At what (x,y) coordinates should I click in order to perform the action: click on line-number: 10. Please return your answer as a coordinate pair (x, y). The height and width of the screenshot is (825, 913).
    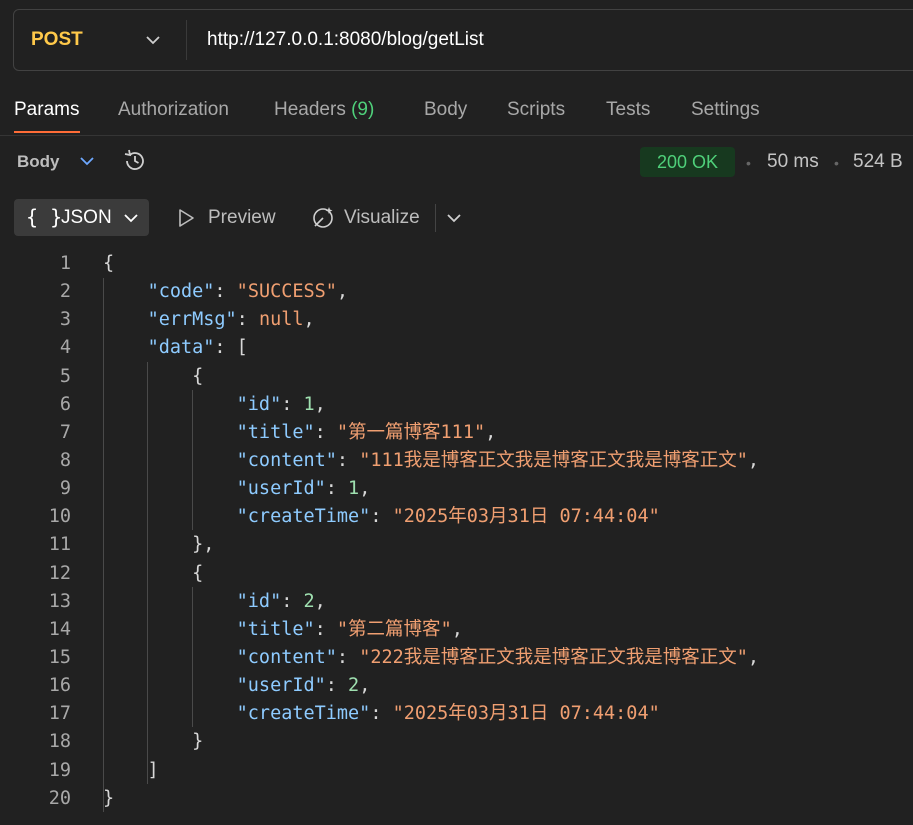
    Looking at the image, I should click on (59, 517).